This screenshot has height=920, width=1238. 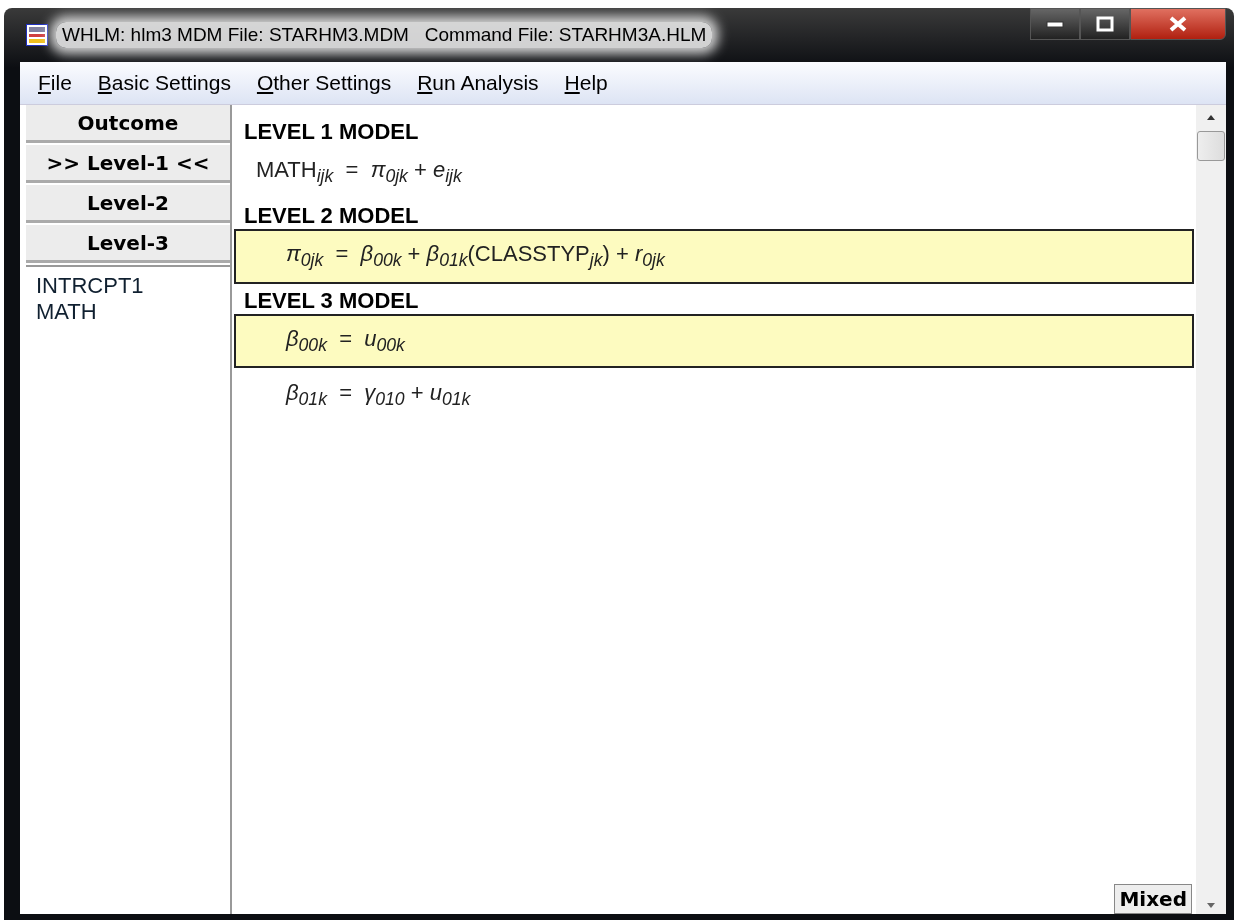 I want to click on section-heading: LEVEL 2 MODEL, so click(x=331, y=216).